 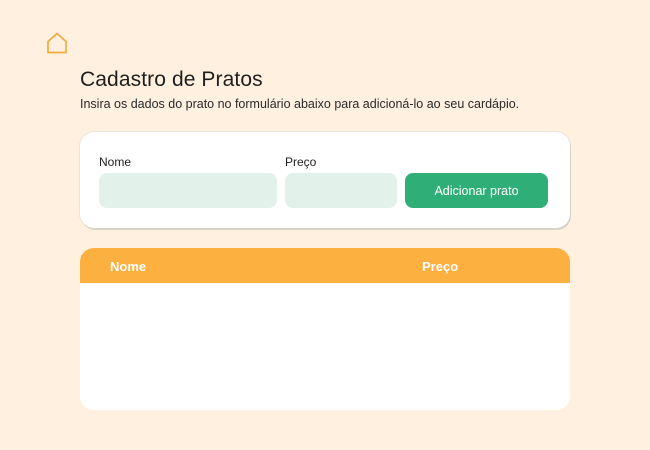 I want to click on add-dish-button: Adicionar prato, so click(x=476, y=190).